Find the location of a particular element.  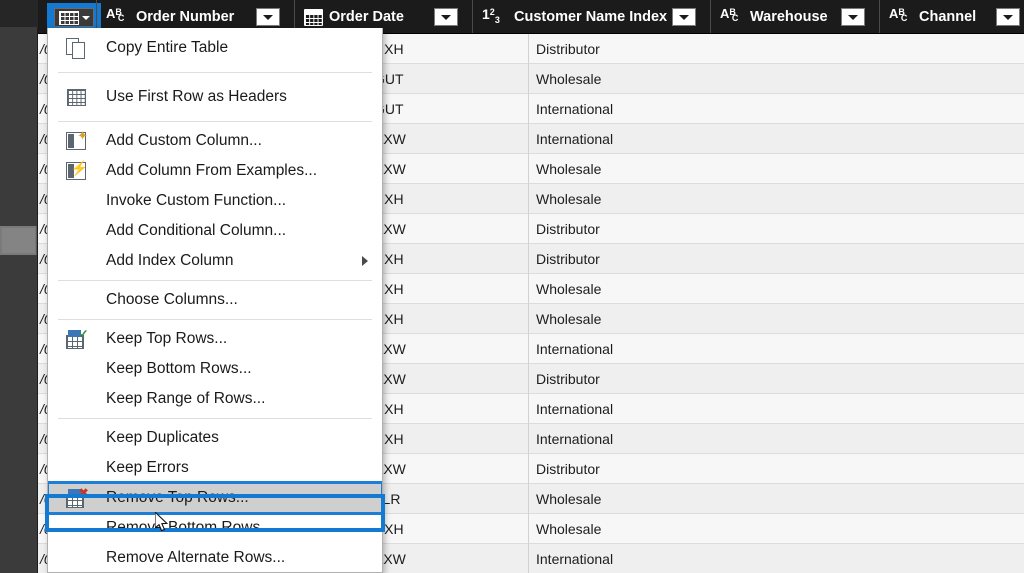

filter-dropdown-customer-name-index is located at coordinates (684, 17).